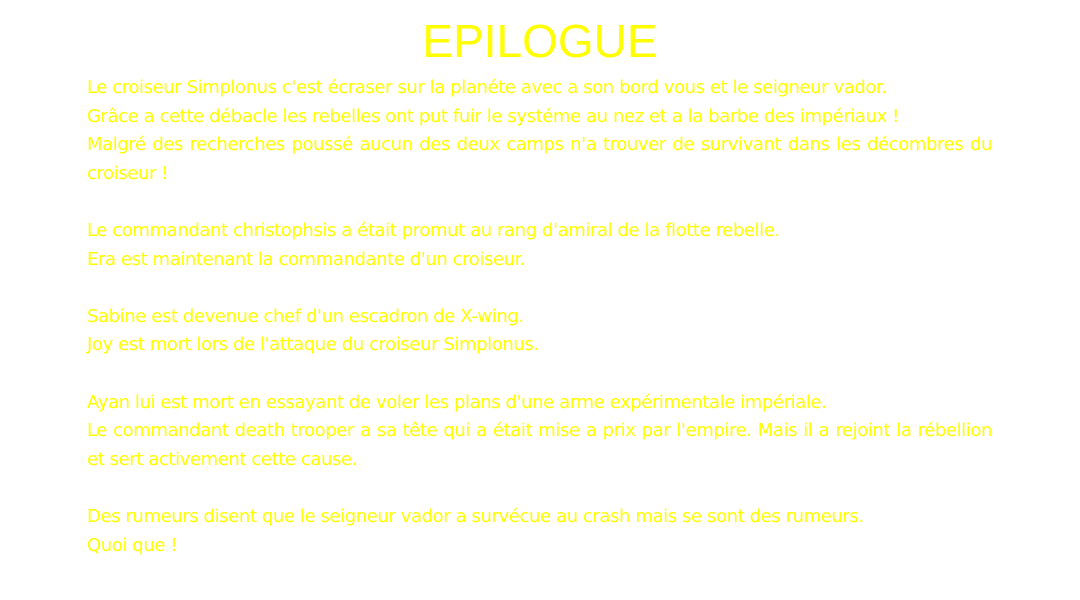  I want to click on text-line: Quoi que !, so click(132, 545).